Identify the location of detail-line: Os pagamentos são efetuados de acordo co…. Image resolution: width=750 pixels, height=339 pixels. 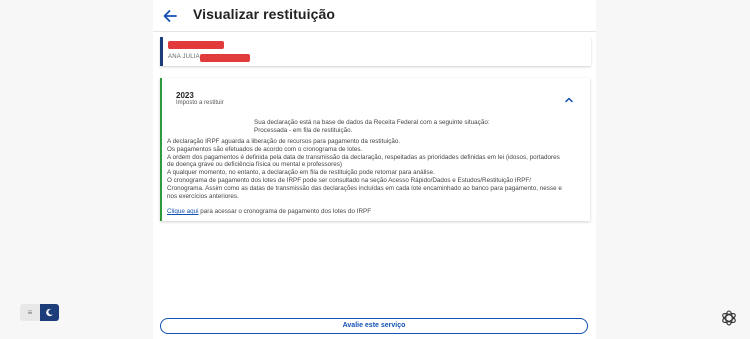
(265, 149).